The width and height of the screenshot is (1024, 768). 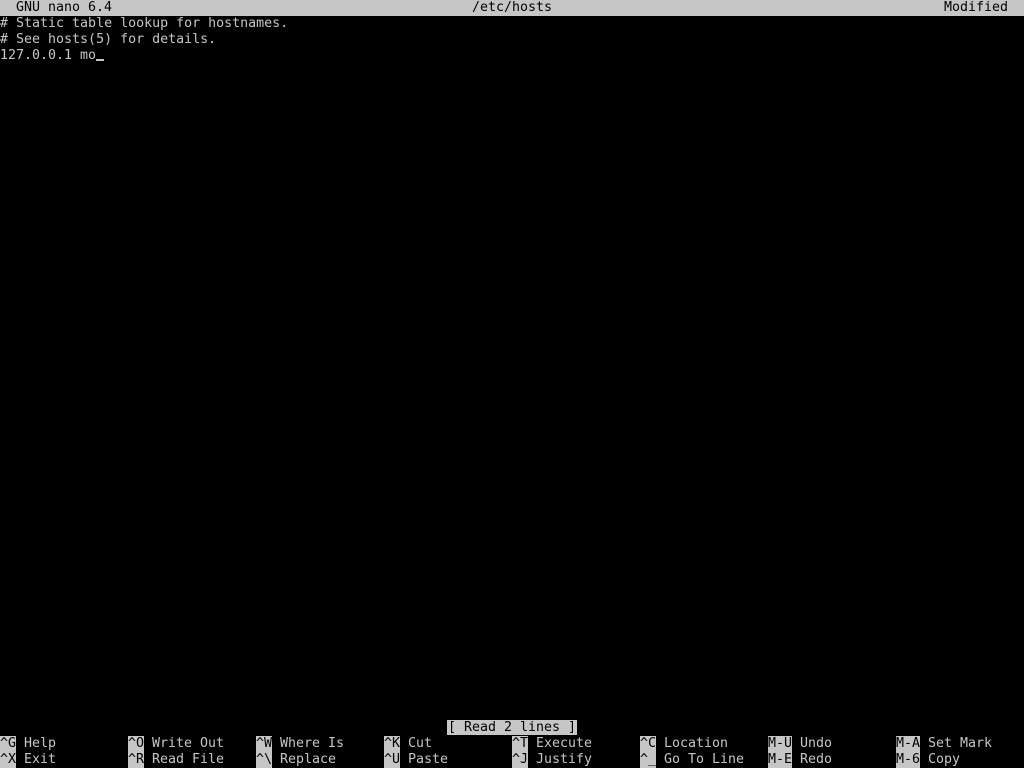 I want to click on shortcut-justify: ^J Justify, so click(x=552, y=760).